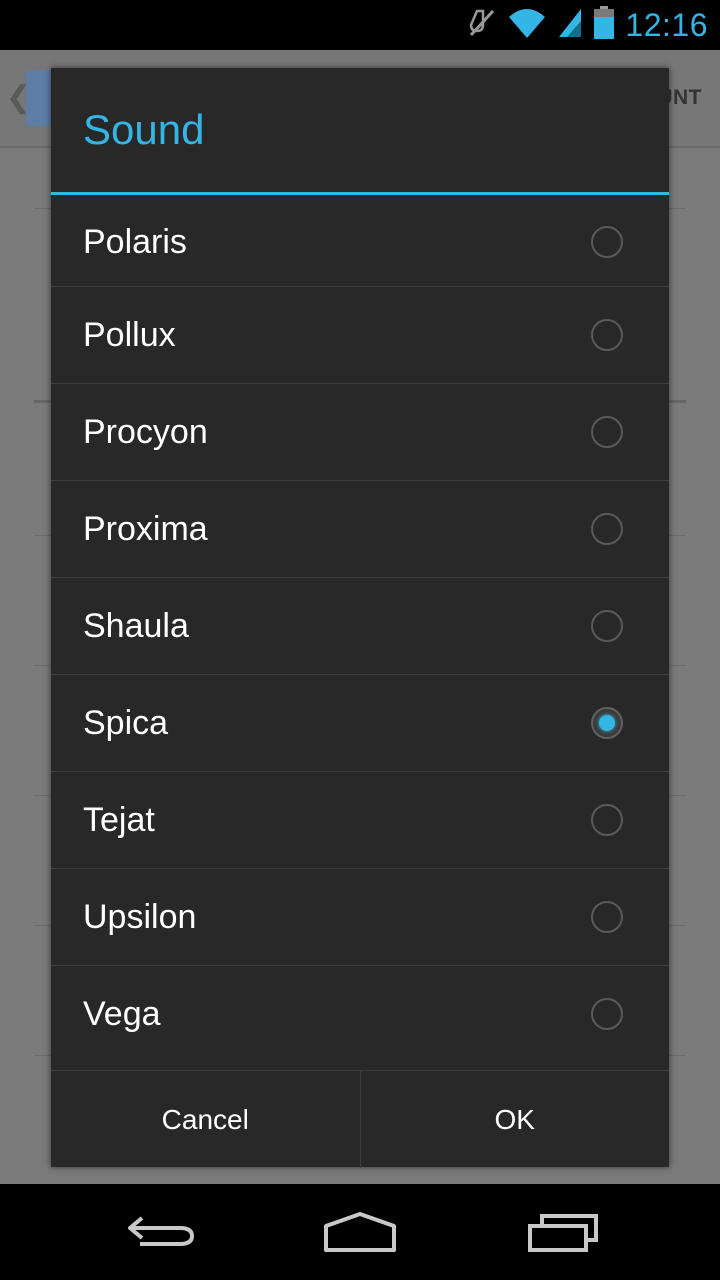 The height and width of the screenshot is (1280, 720). Describe the element at coordinates (570, 25) in the screenshot. I see `signal-icon` at that location.